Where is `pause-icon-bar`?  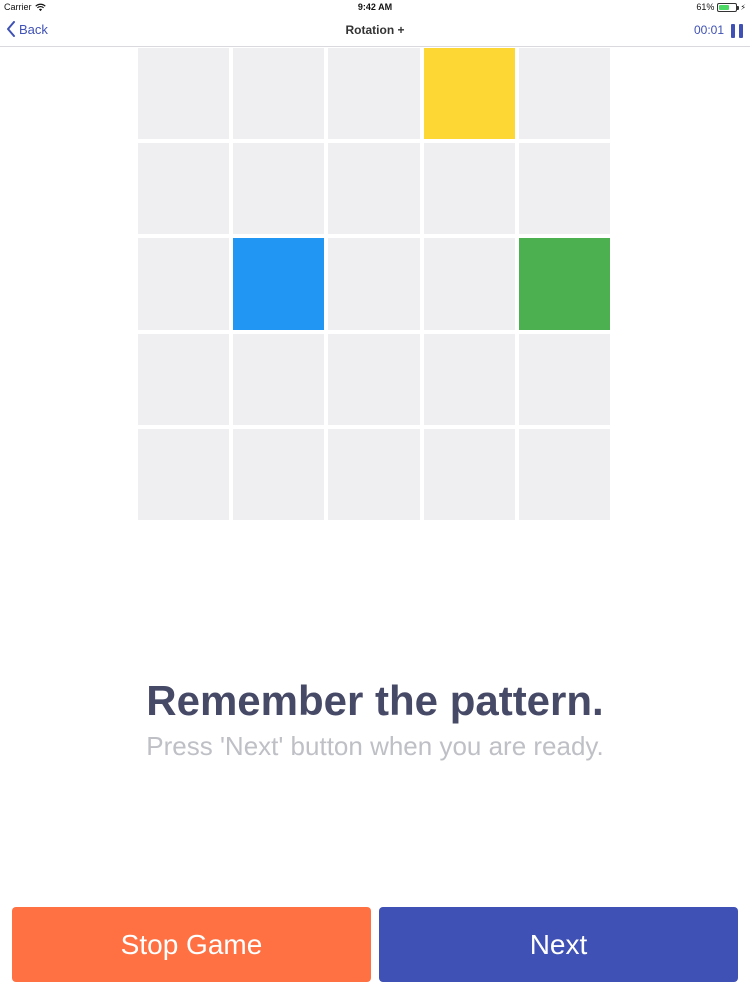
pause-icon-bar is located at coordinates (741, 31).